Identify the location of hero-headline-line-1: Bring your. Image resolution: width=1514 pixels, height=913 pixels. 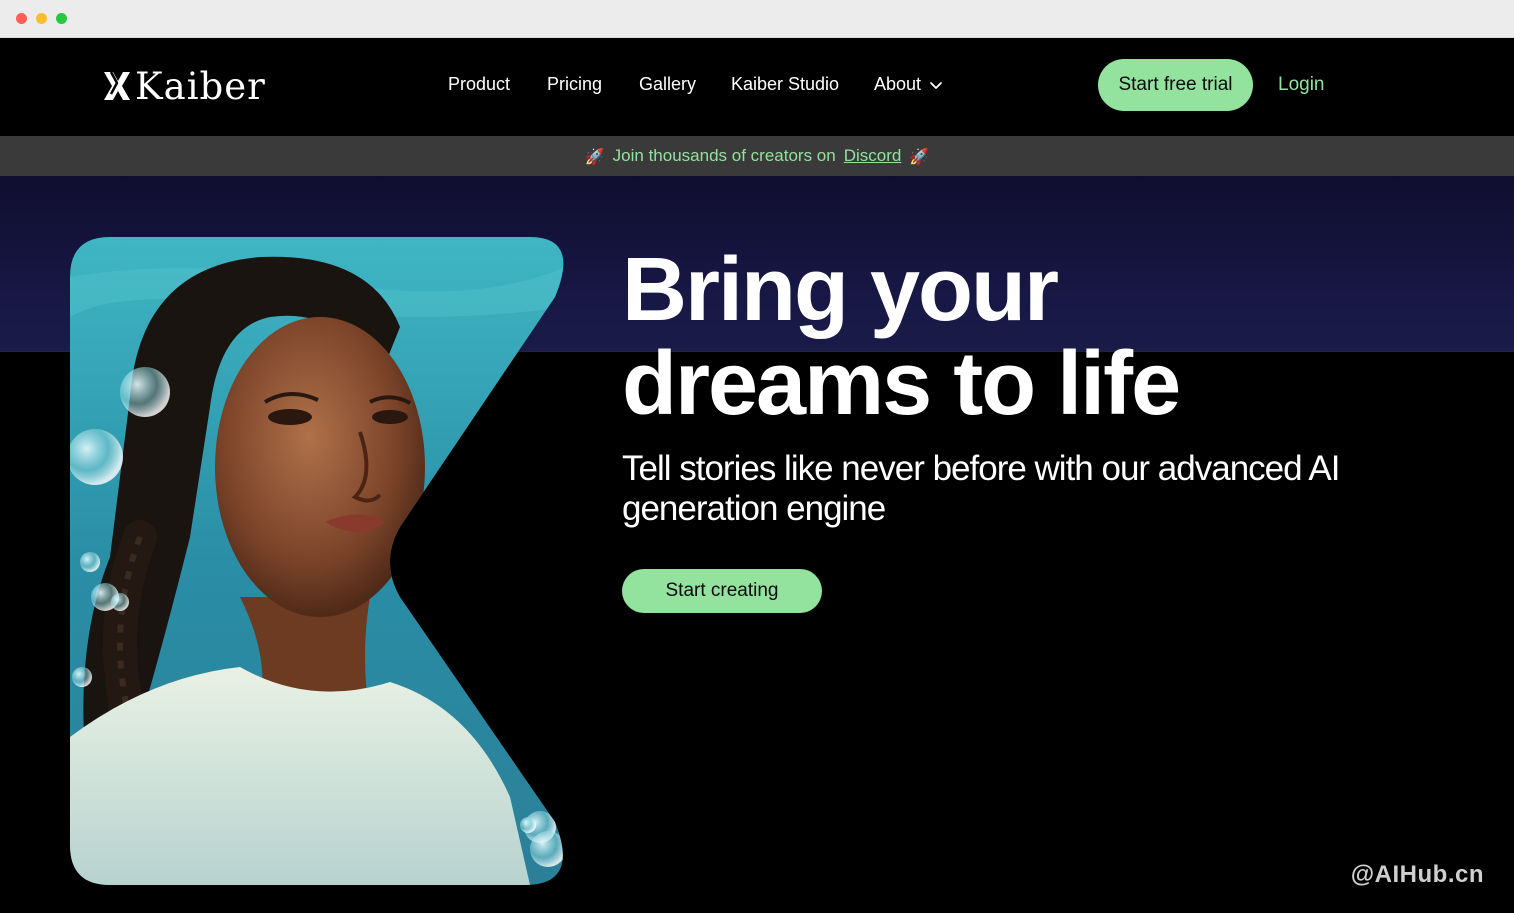
(840, 290).